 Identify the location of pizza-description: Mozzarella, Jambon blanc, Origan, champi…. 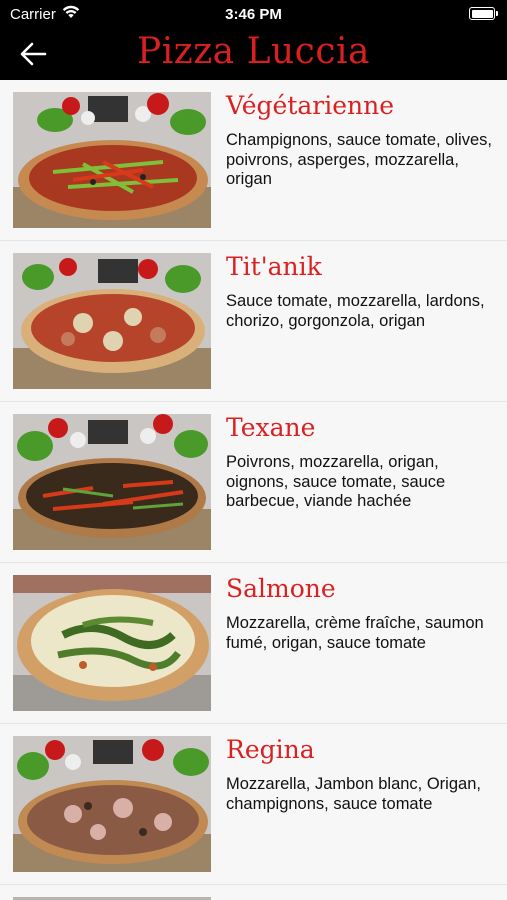
(353, 794).